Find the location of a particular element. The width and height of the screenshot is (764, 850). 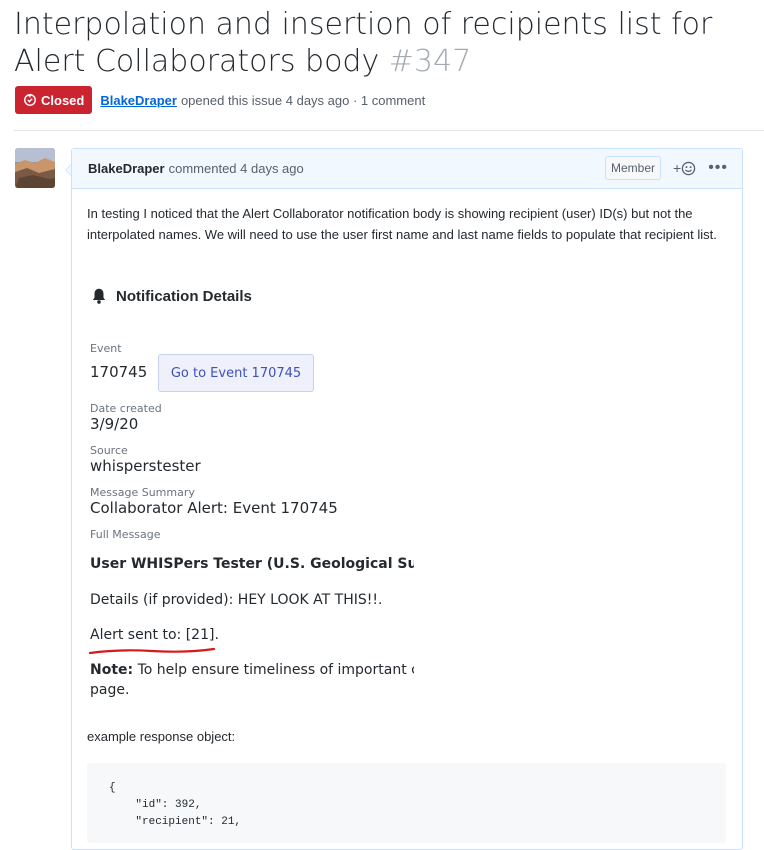

add-reaction-button: + is located at coordinates (684, 168).